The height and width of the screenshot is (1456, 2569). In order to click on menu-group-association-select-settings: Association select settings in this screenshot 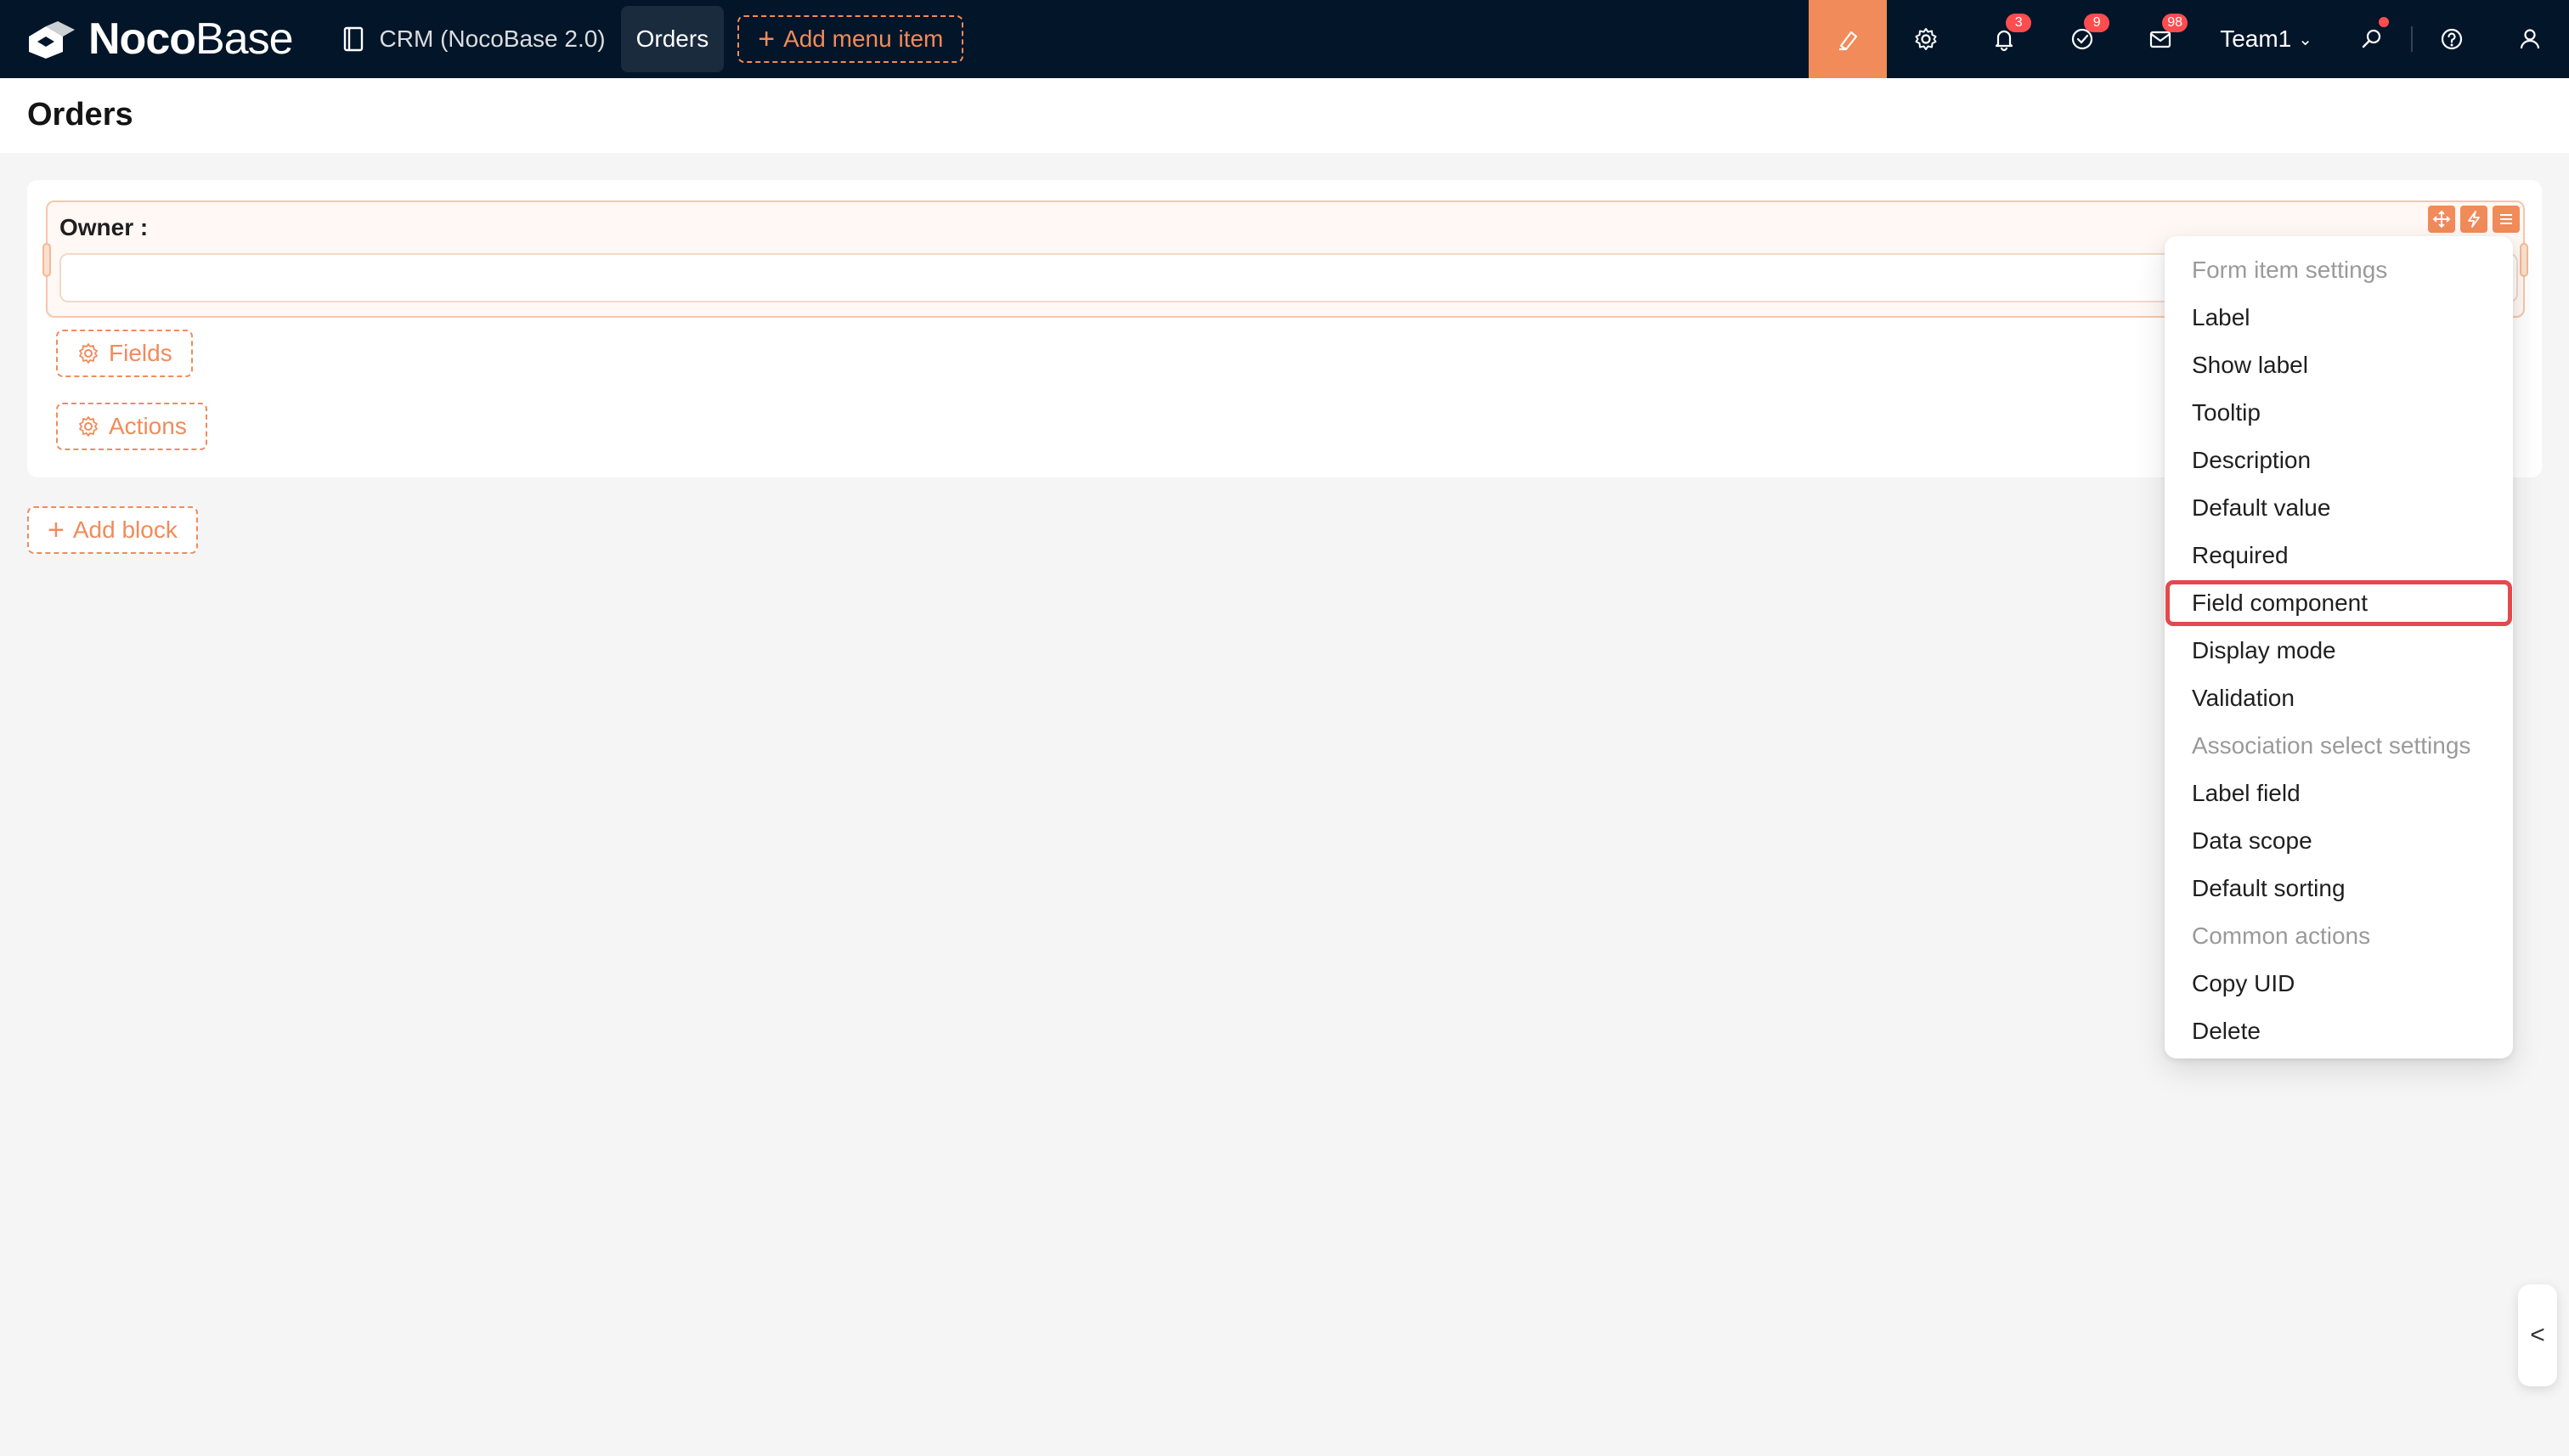, I will do `click(2331, 745)`.